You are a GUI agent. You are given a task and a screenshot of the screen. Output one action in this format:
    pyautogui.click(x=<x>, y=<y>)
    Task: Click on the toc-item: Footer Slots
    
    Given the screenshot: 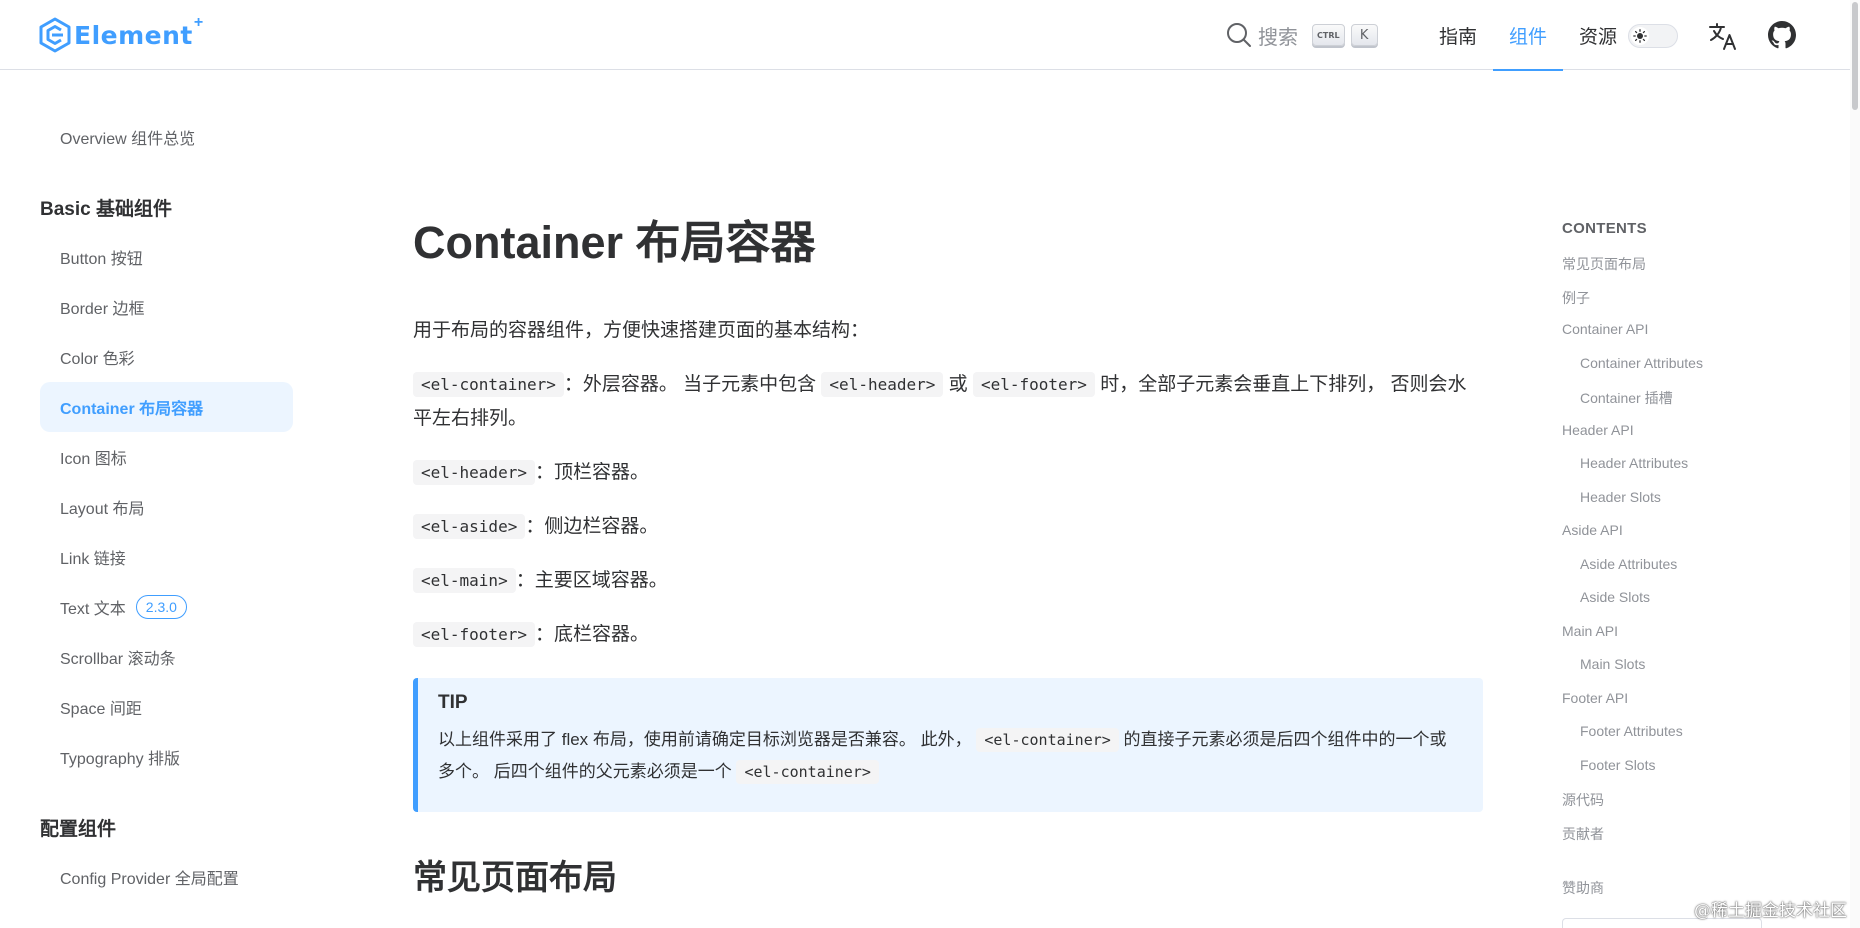 What is the action you would take?
    pyautogui.click(x=1692, y=774)
    